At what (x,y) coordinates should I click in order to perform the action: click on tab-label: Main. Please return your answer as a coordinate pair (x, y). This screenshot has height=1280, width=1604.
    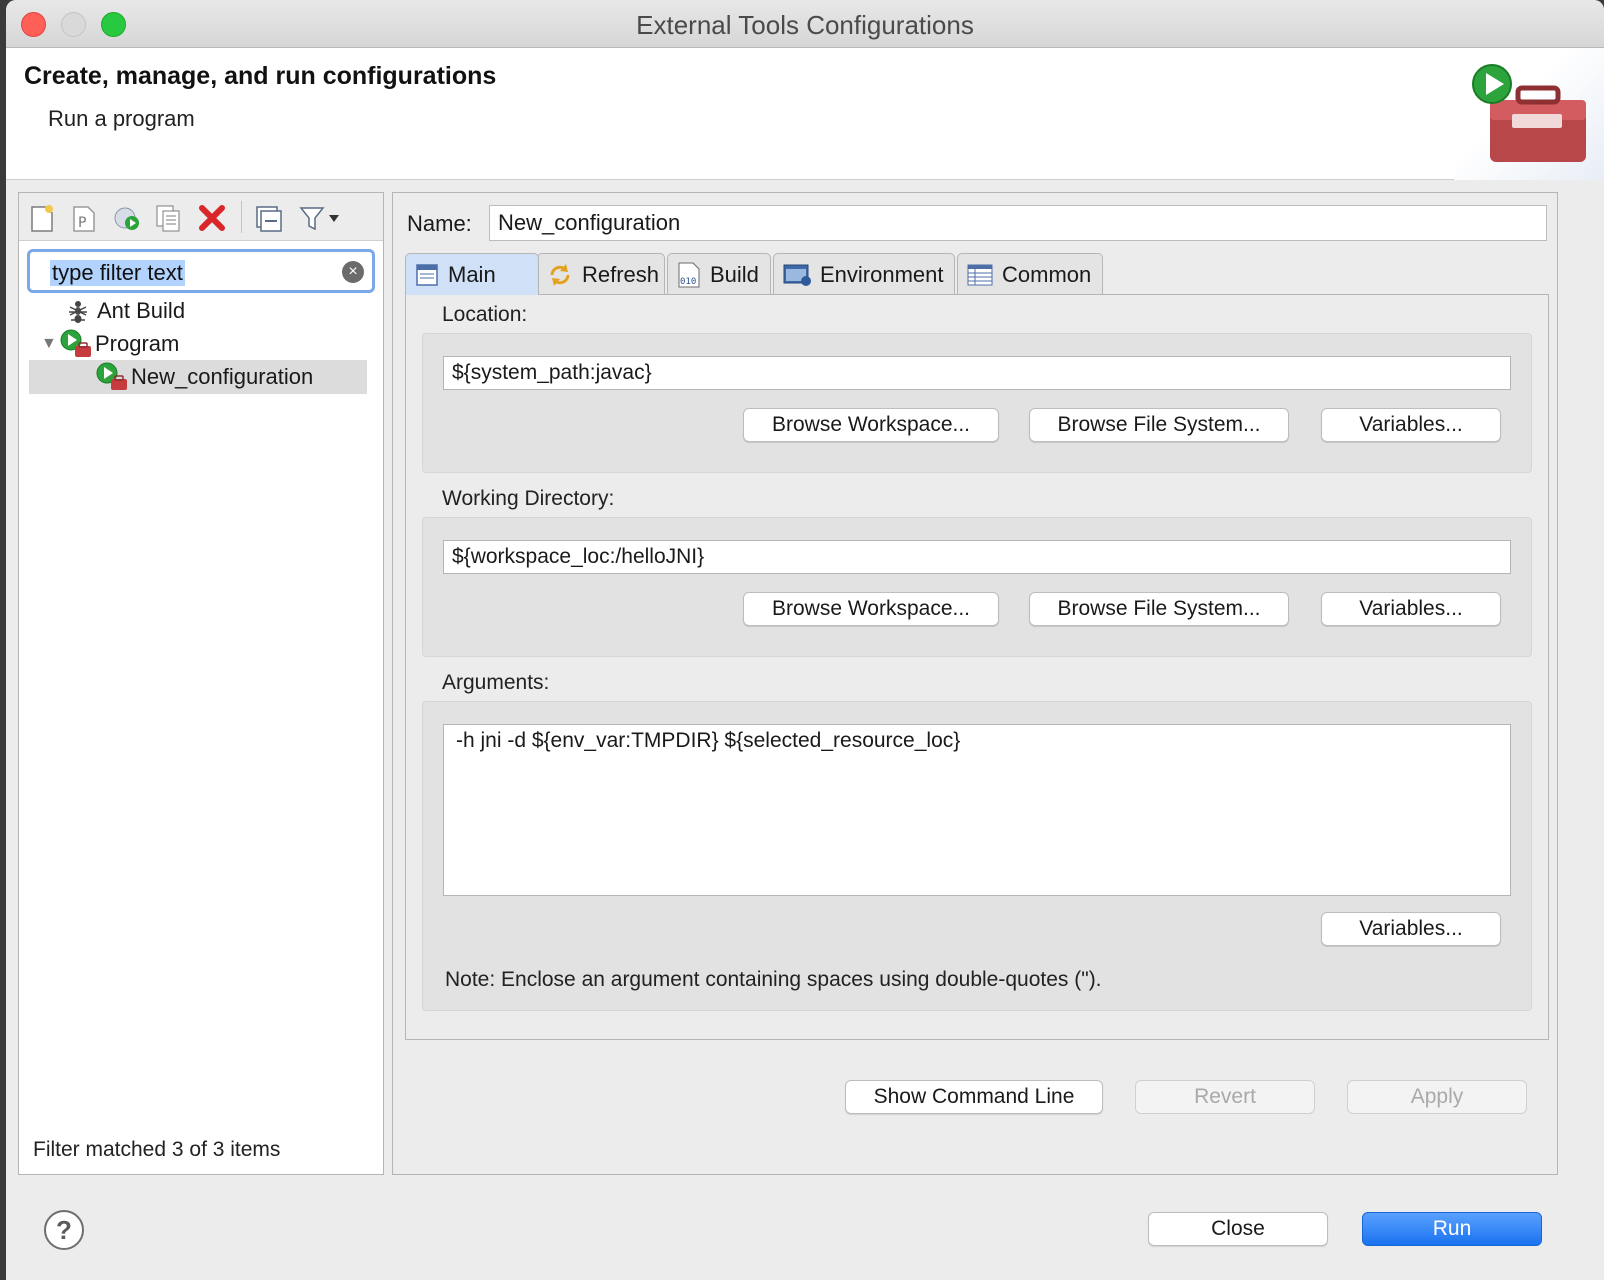
    Looking at the image, I should click on (472, 274).